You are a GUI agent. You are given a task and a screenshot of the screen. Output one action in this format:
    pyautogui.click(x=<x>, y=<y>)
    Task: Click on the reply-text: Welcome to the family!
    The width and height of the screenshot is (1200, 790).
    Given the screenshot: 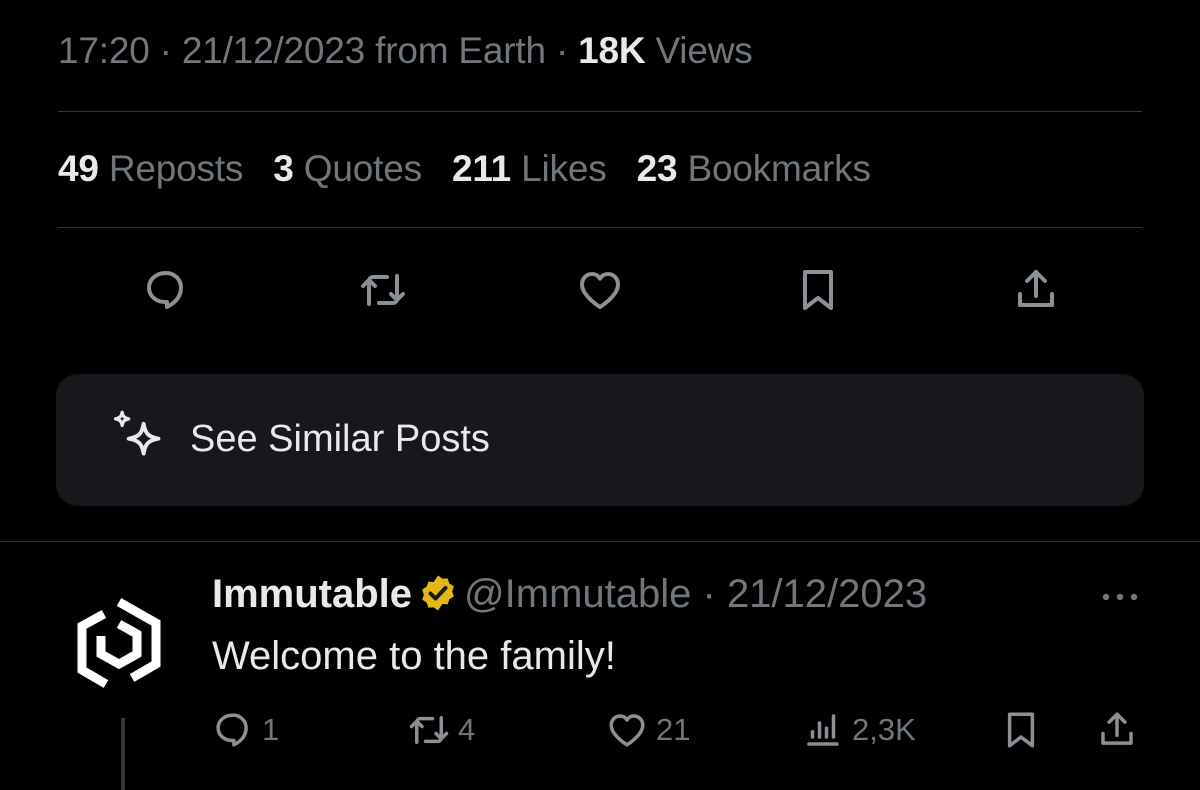 What is the action you would take?
    pyautogui.click(x=414, y=656)
    